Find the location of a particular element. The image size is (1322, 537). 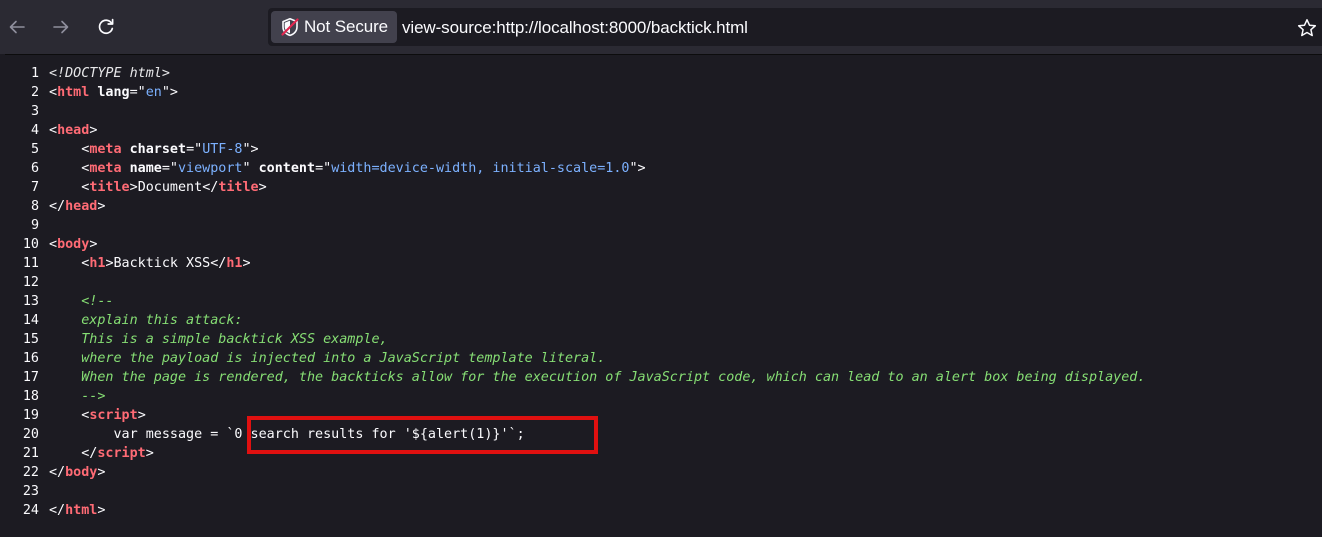

line-number: 21 is located at coordinates (30, 453).